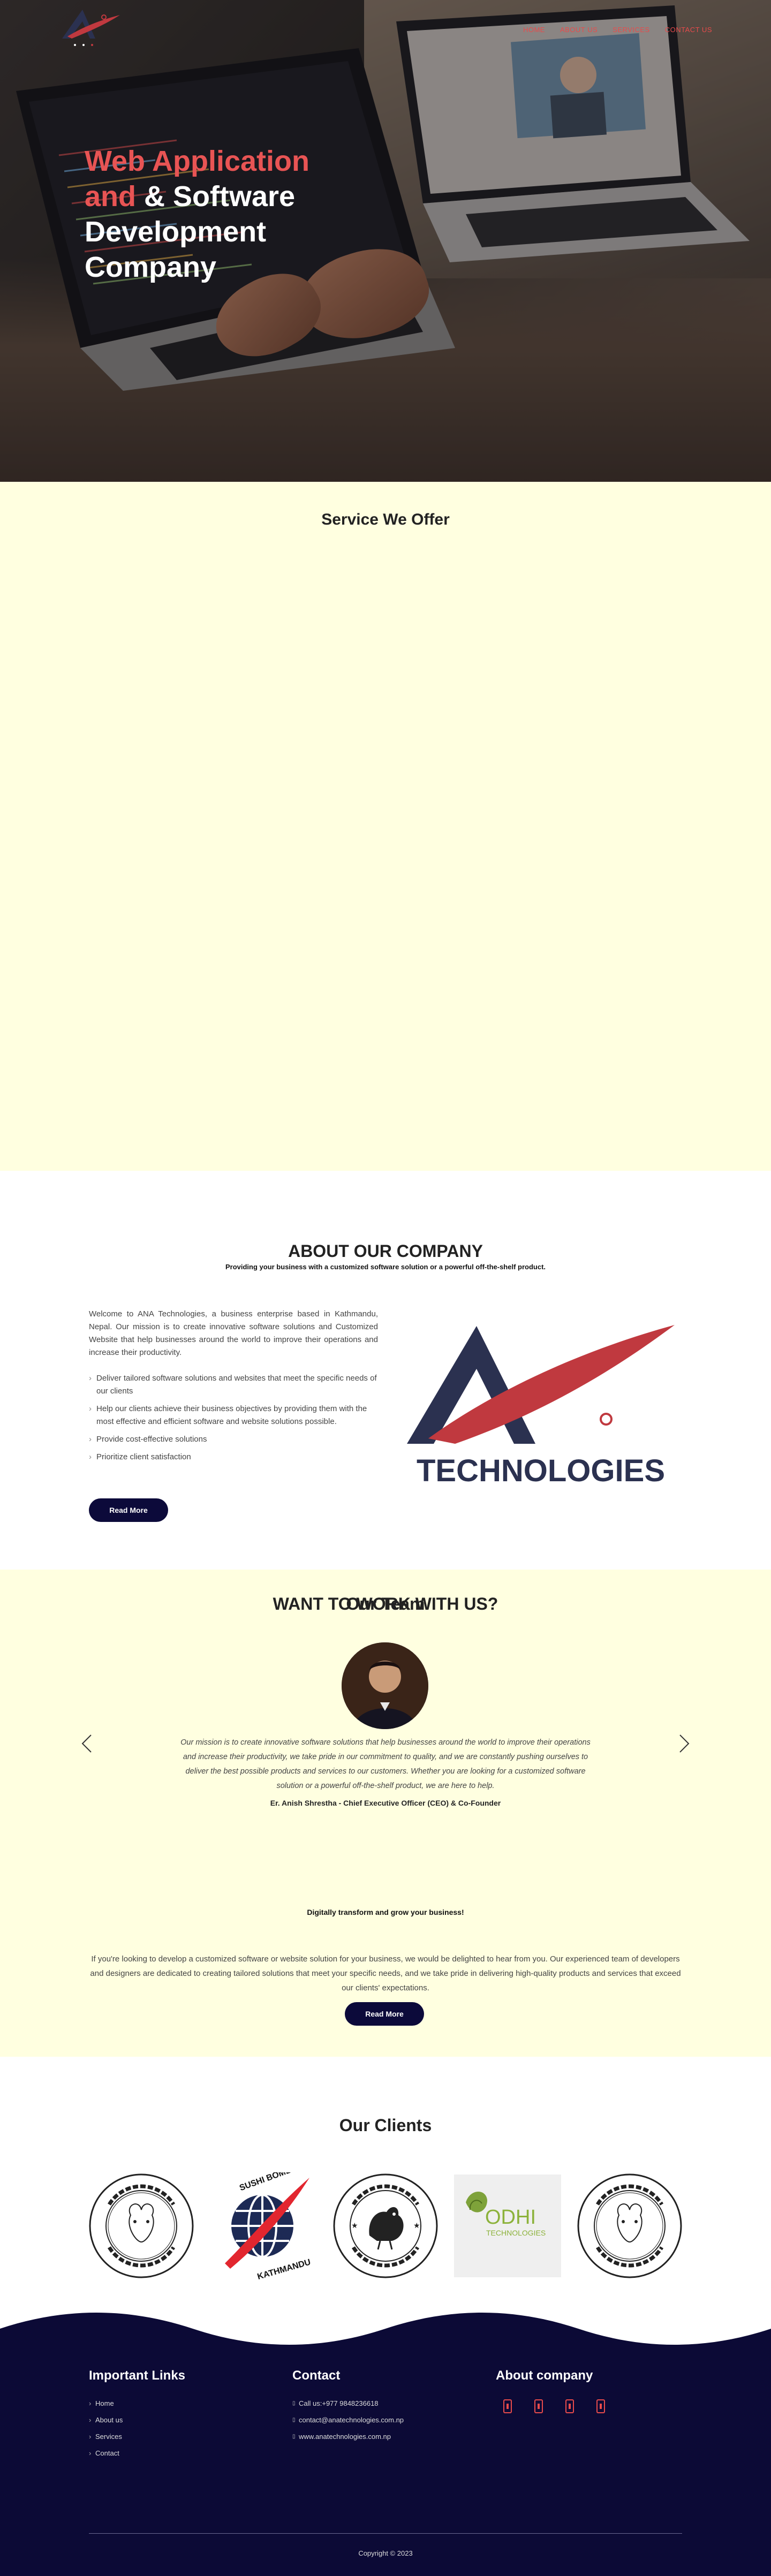  What do you see at coordinates (385, 2337) in the screenshot?
I see `footer-wave-divider` at bounding box center [385, 2337].